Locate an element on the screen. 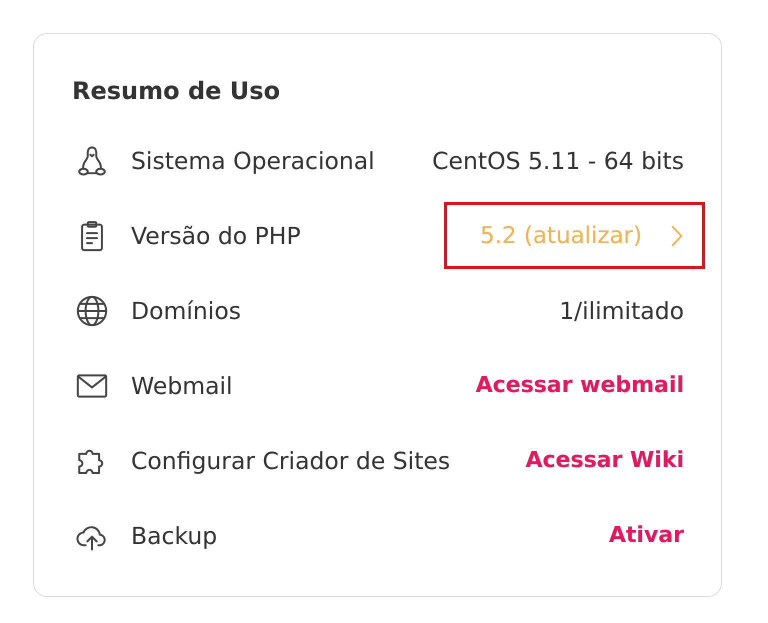  row-label: Sistema Operacional is located at coordinates (253, 160).